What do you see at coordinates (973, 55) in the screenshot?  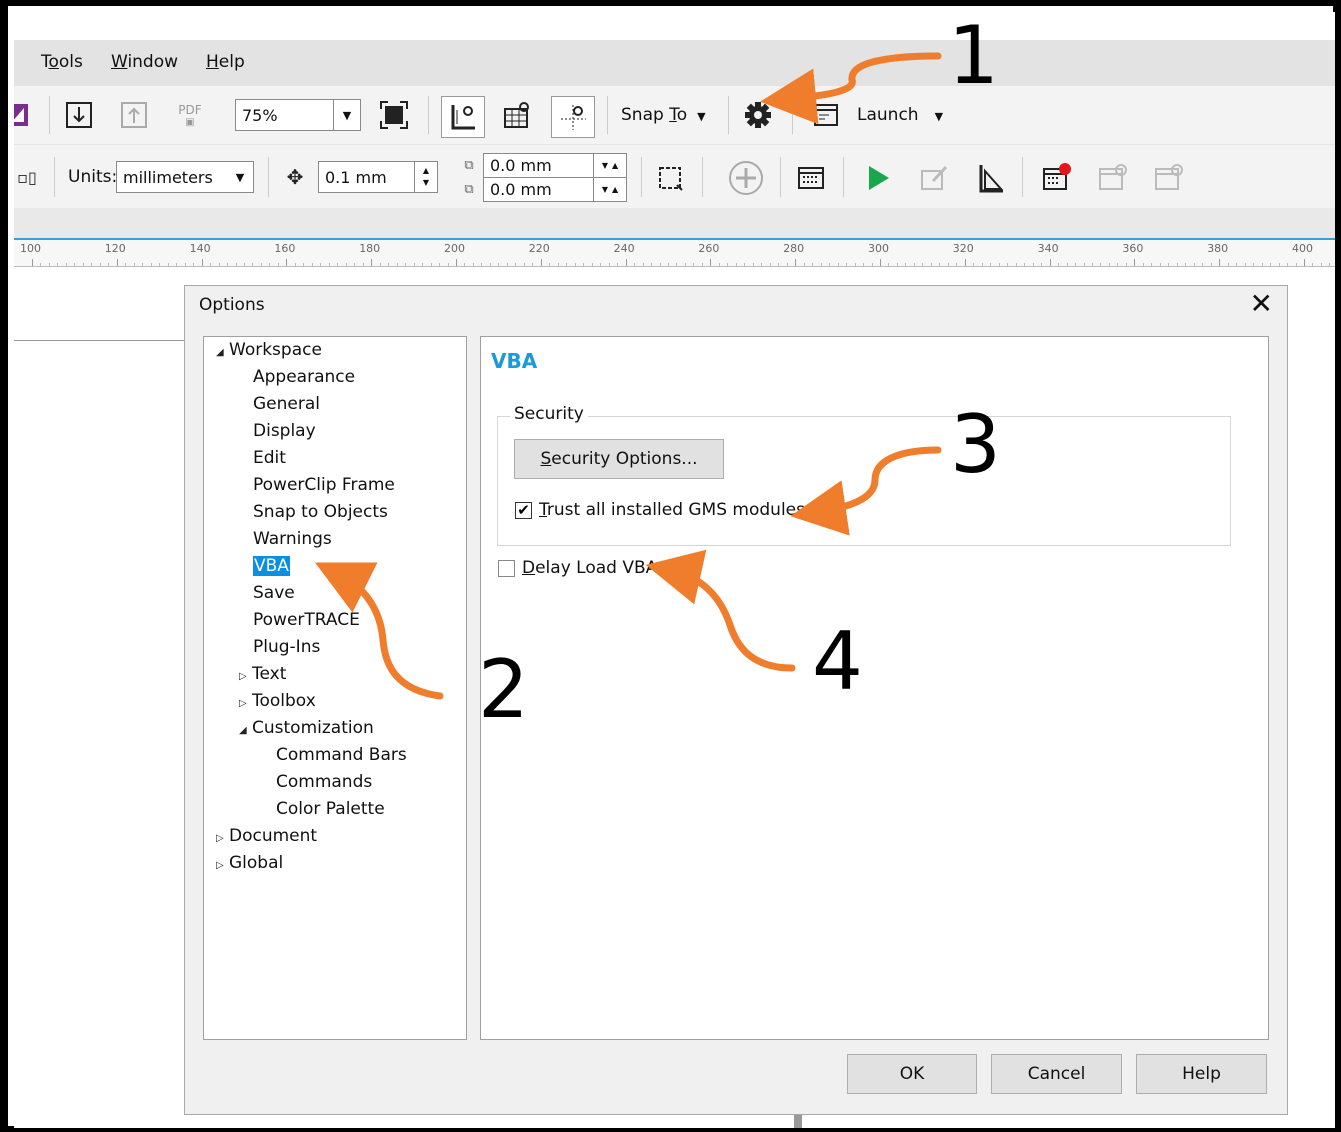 I see `annotation-number-1: 1` at bounding box center [973, 55].